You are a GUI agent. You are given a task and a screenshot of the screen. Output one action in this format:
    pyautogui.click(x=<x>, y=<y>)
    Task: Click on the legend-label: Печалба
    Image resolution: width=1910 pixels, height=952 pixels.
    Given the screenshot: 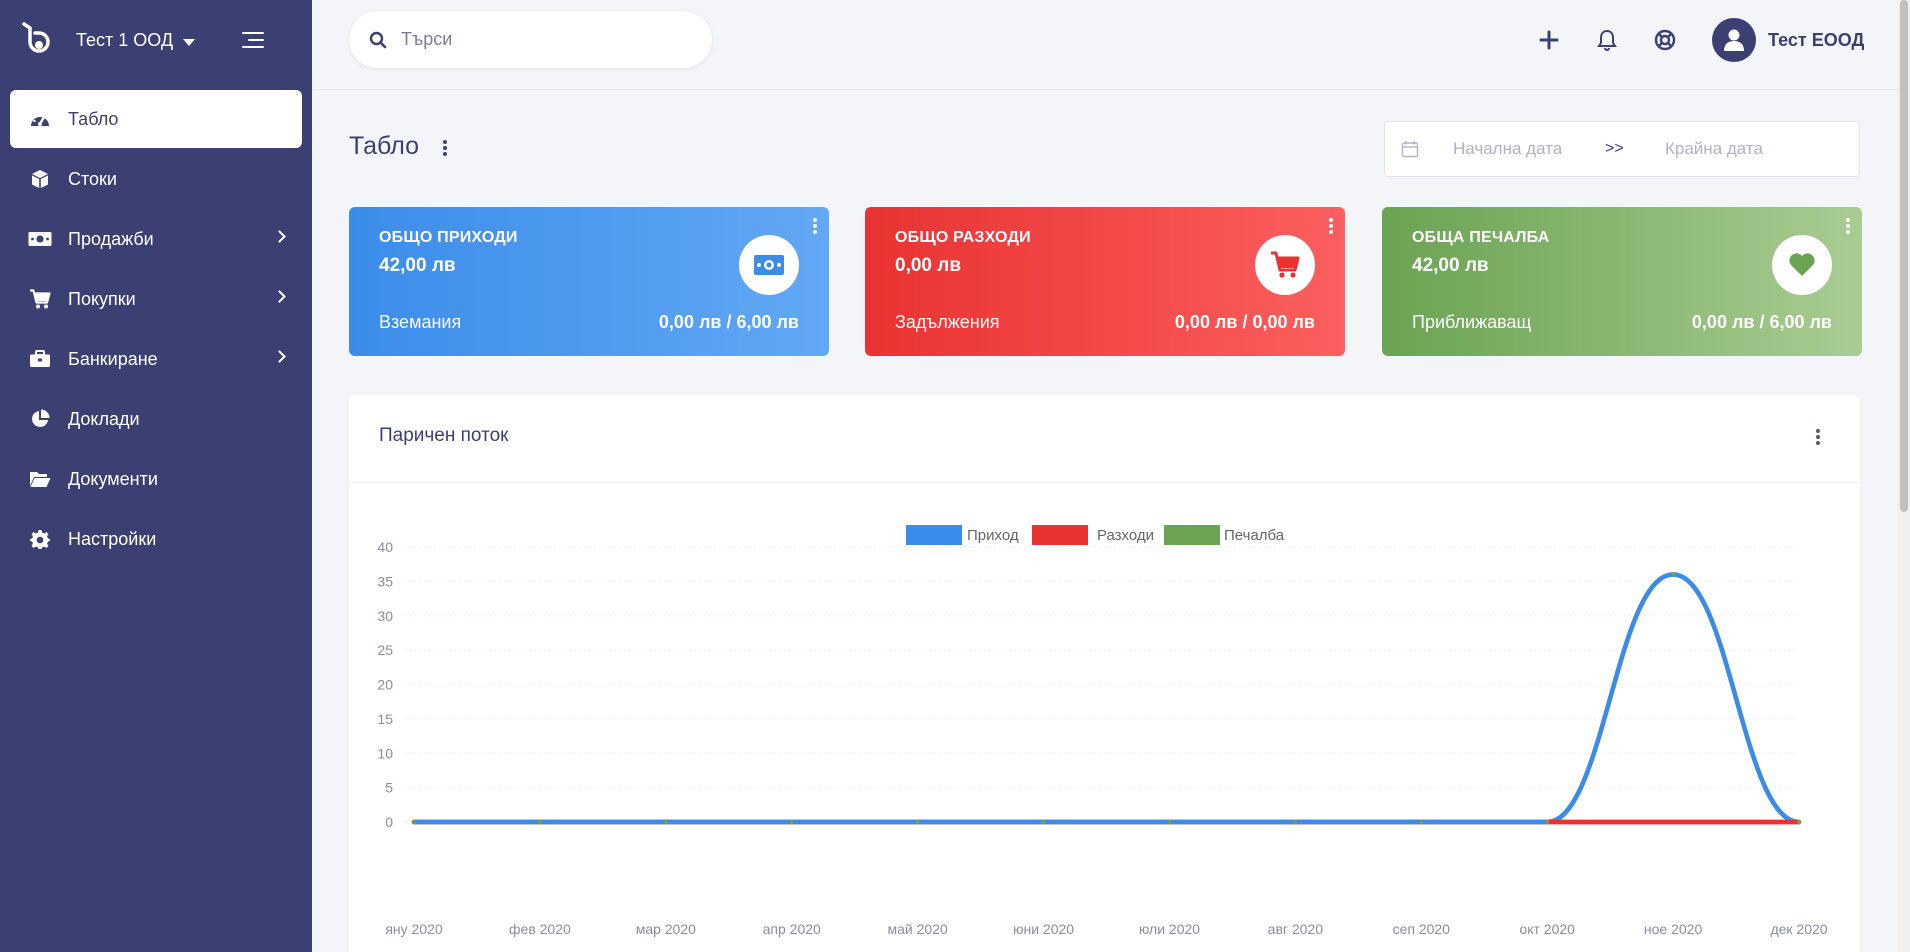 What is the action you would take?
    pyautogui.click(x=1254, y=535)
    